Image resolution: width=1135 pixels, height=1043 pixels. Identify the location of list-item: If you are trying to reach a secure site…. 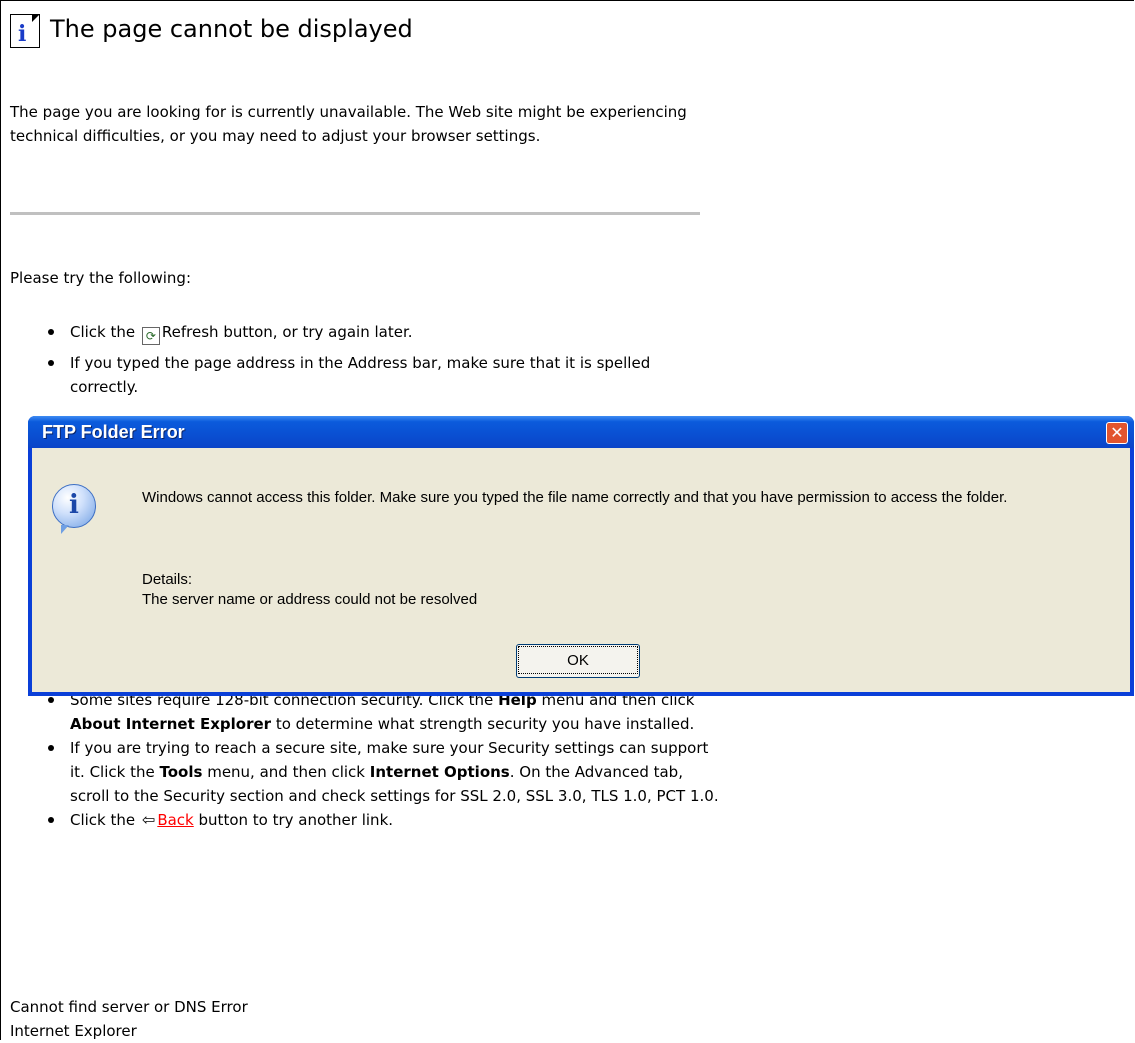
(380, 772).